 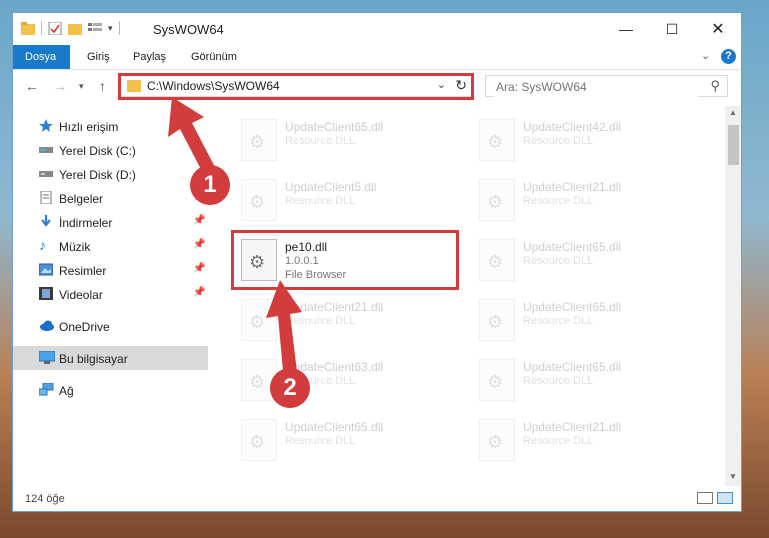 I want to click on file-name: UpdateClient5.dll, so click(x=331, y=187).